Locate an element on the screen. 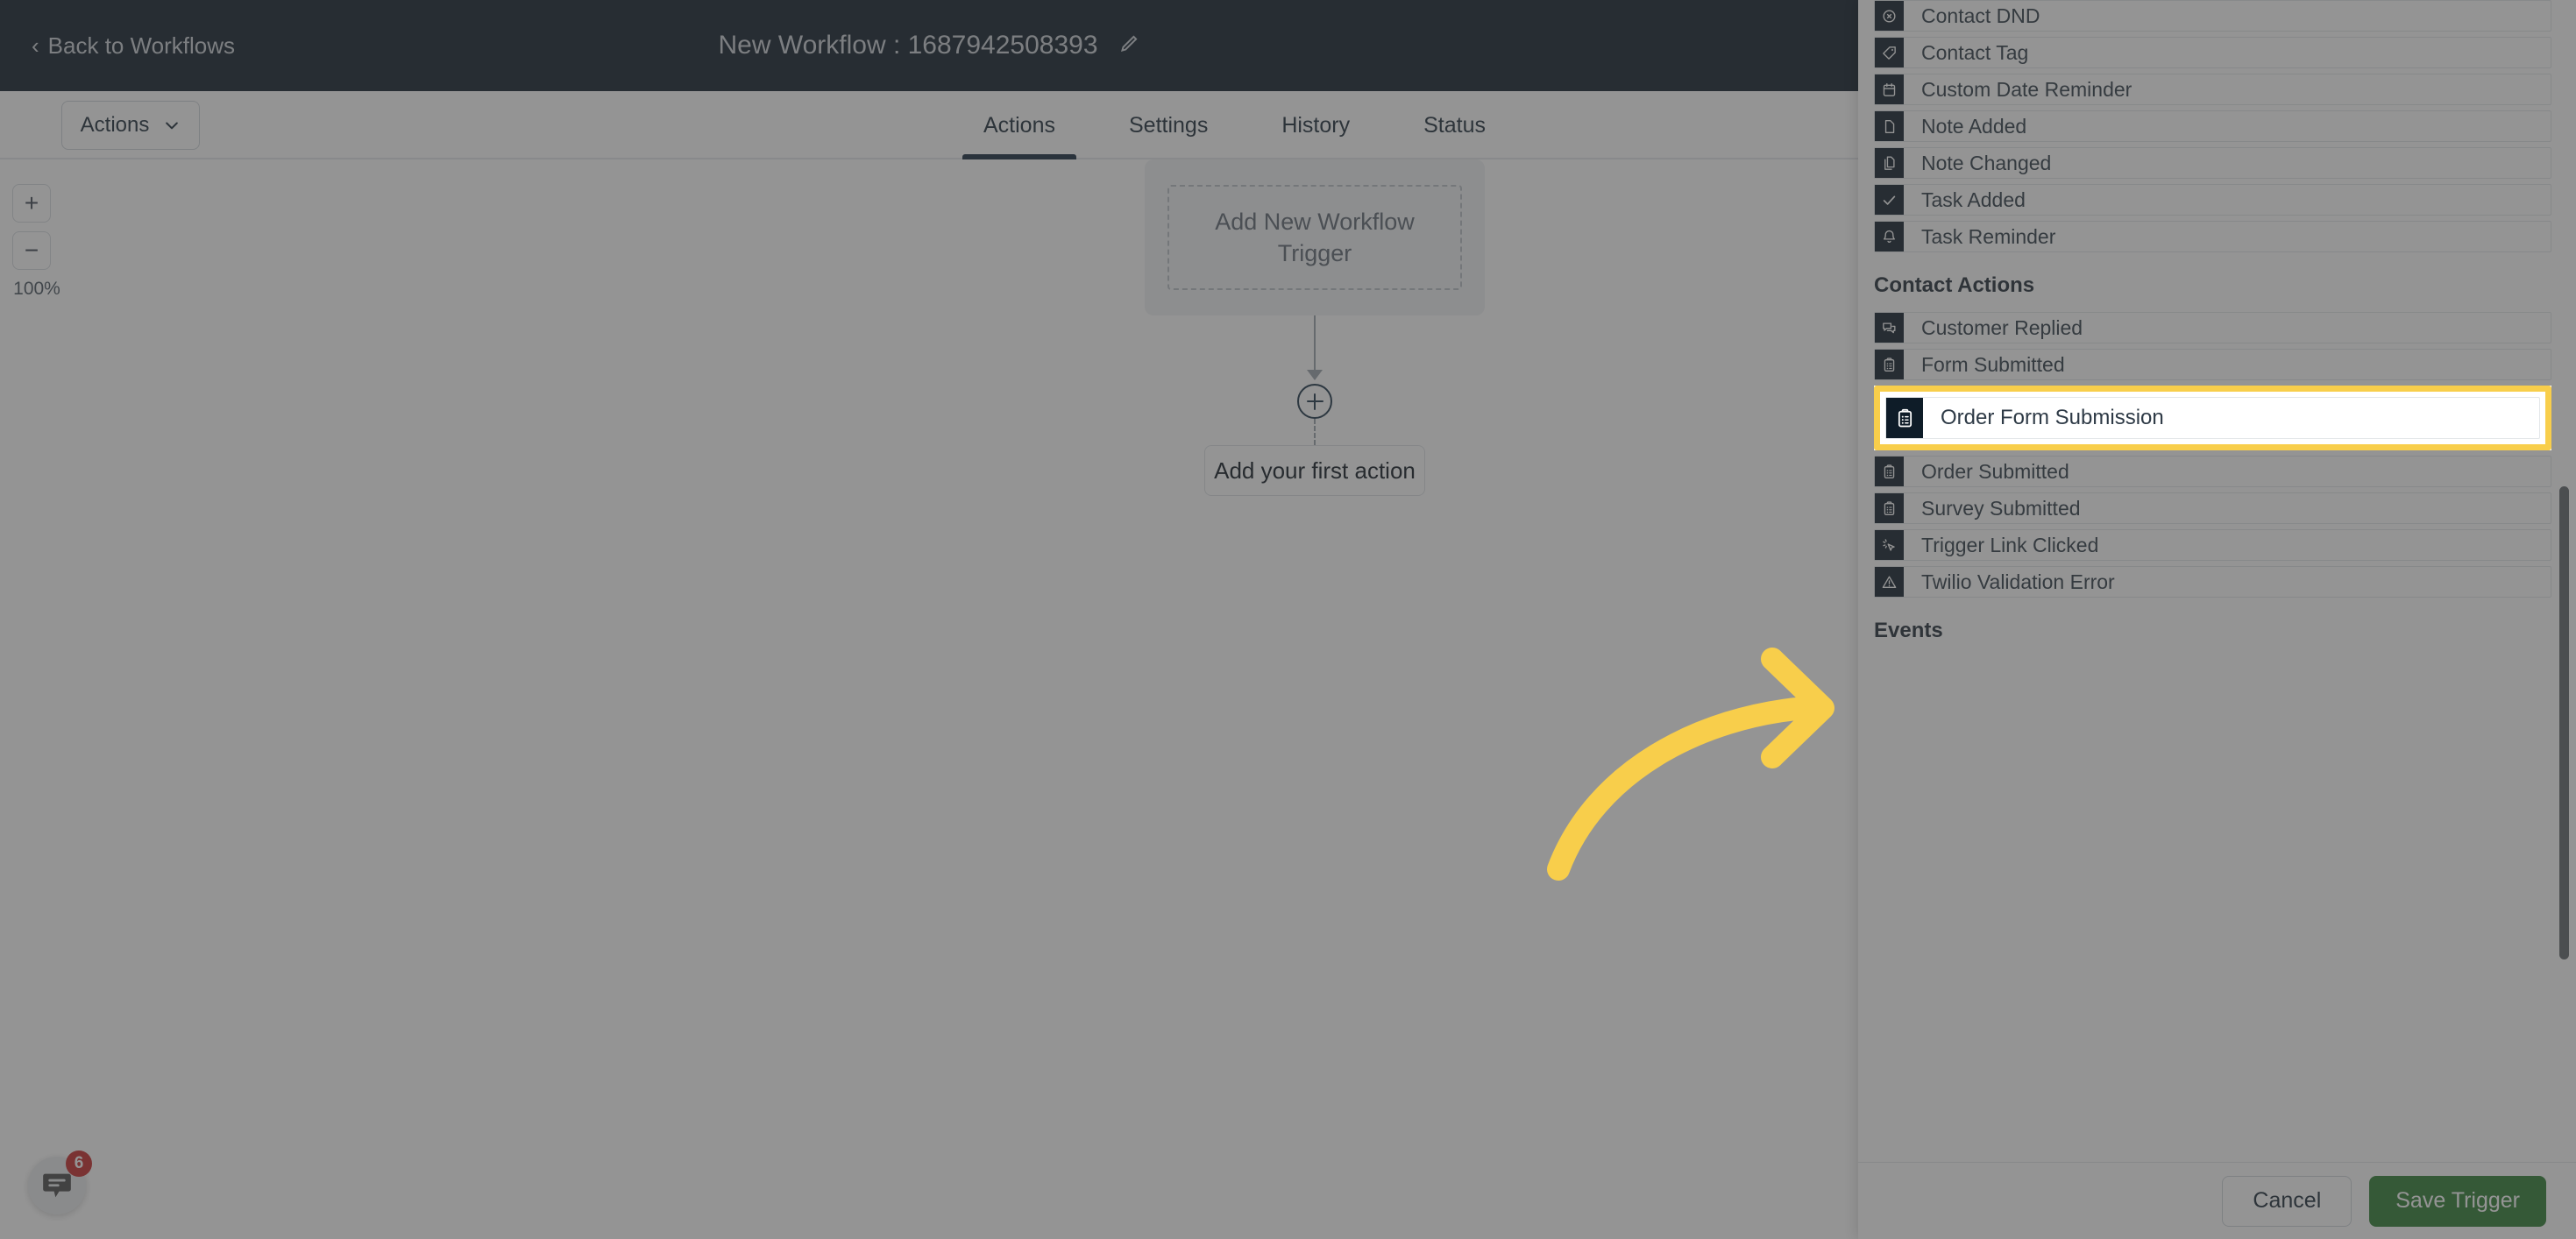  trigger-option-custom-date-reminder: Custom Date Reminder is located at coordinates (2212, 89).